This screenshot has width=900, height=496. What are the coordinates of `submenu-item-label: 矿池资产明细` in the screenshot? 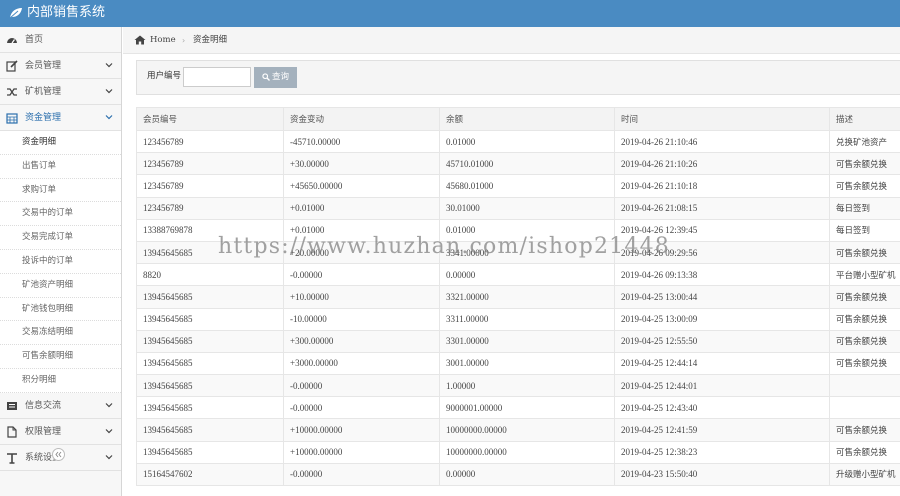 It's located at (48, 284).